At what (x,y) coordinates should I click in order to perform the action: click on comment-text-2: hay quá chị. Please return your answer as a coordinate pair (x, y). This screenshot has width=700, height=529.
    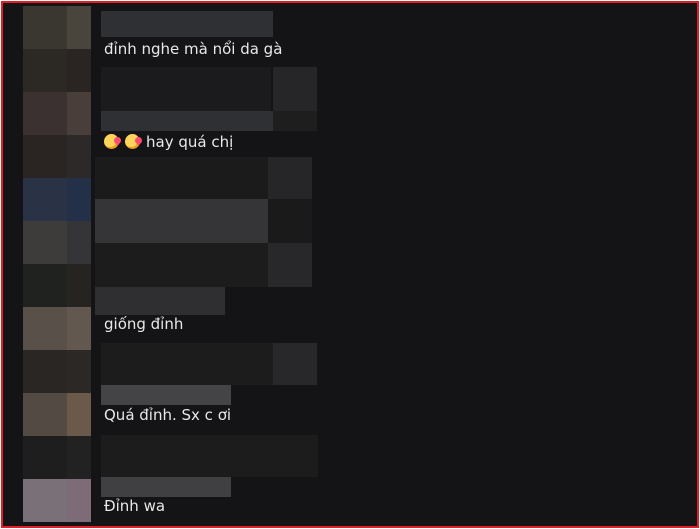
    Looking at the image, I should click on (168, 142).